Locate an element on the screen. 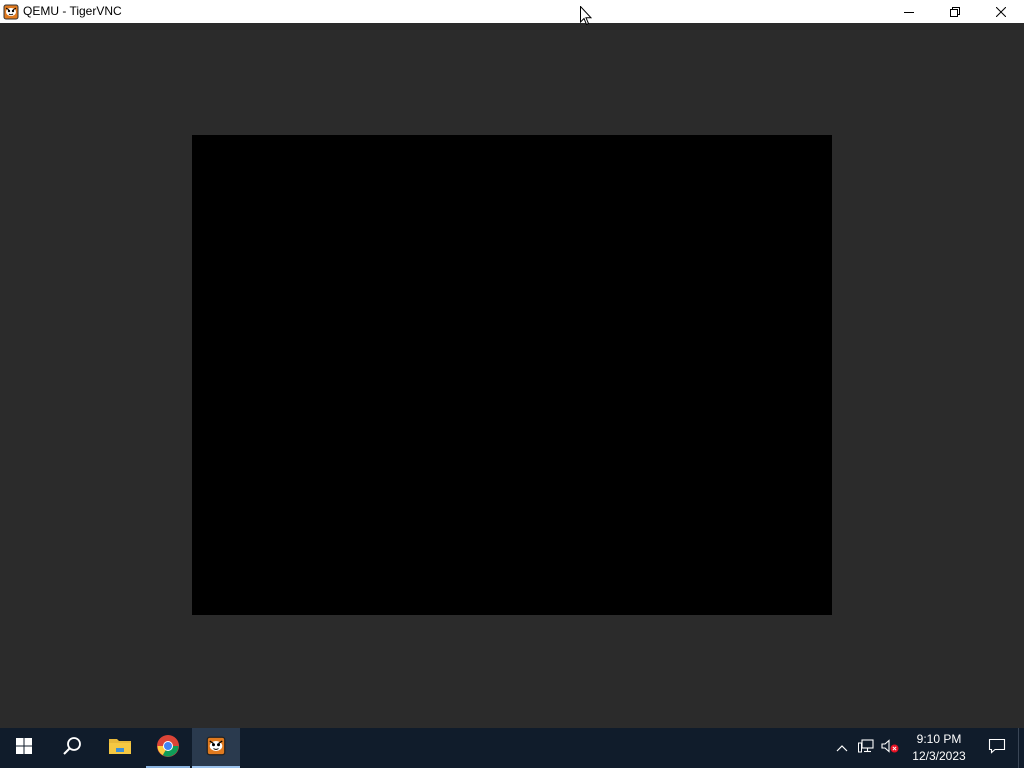  start-button is located at coordinates (24, 748).